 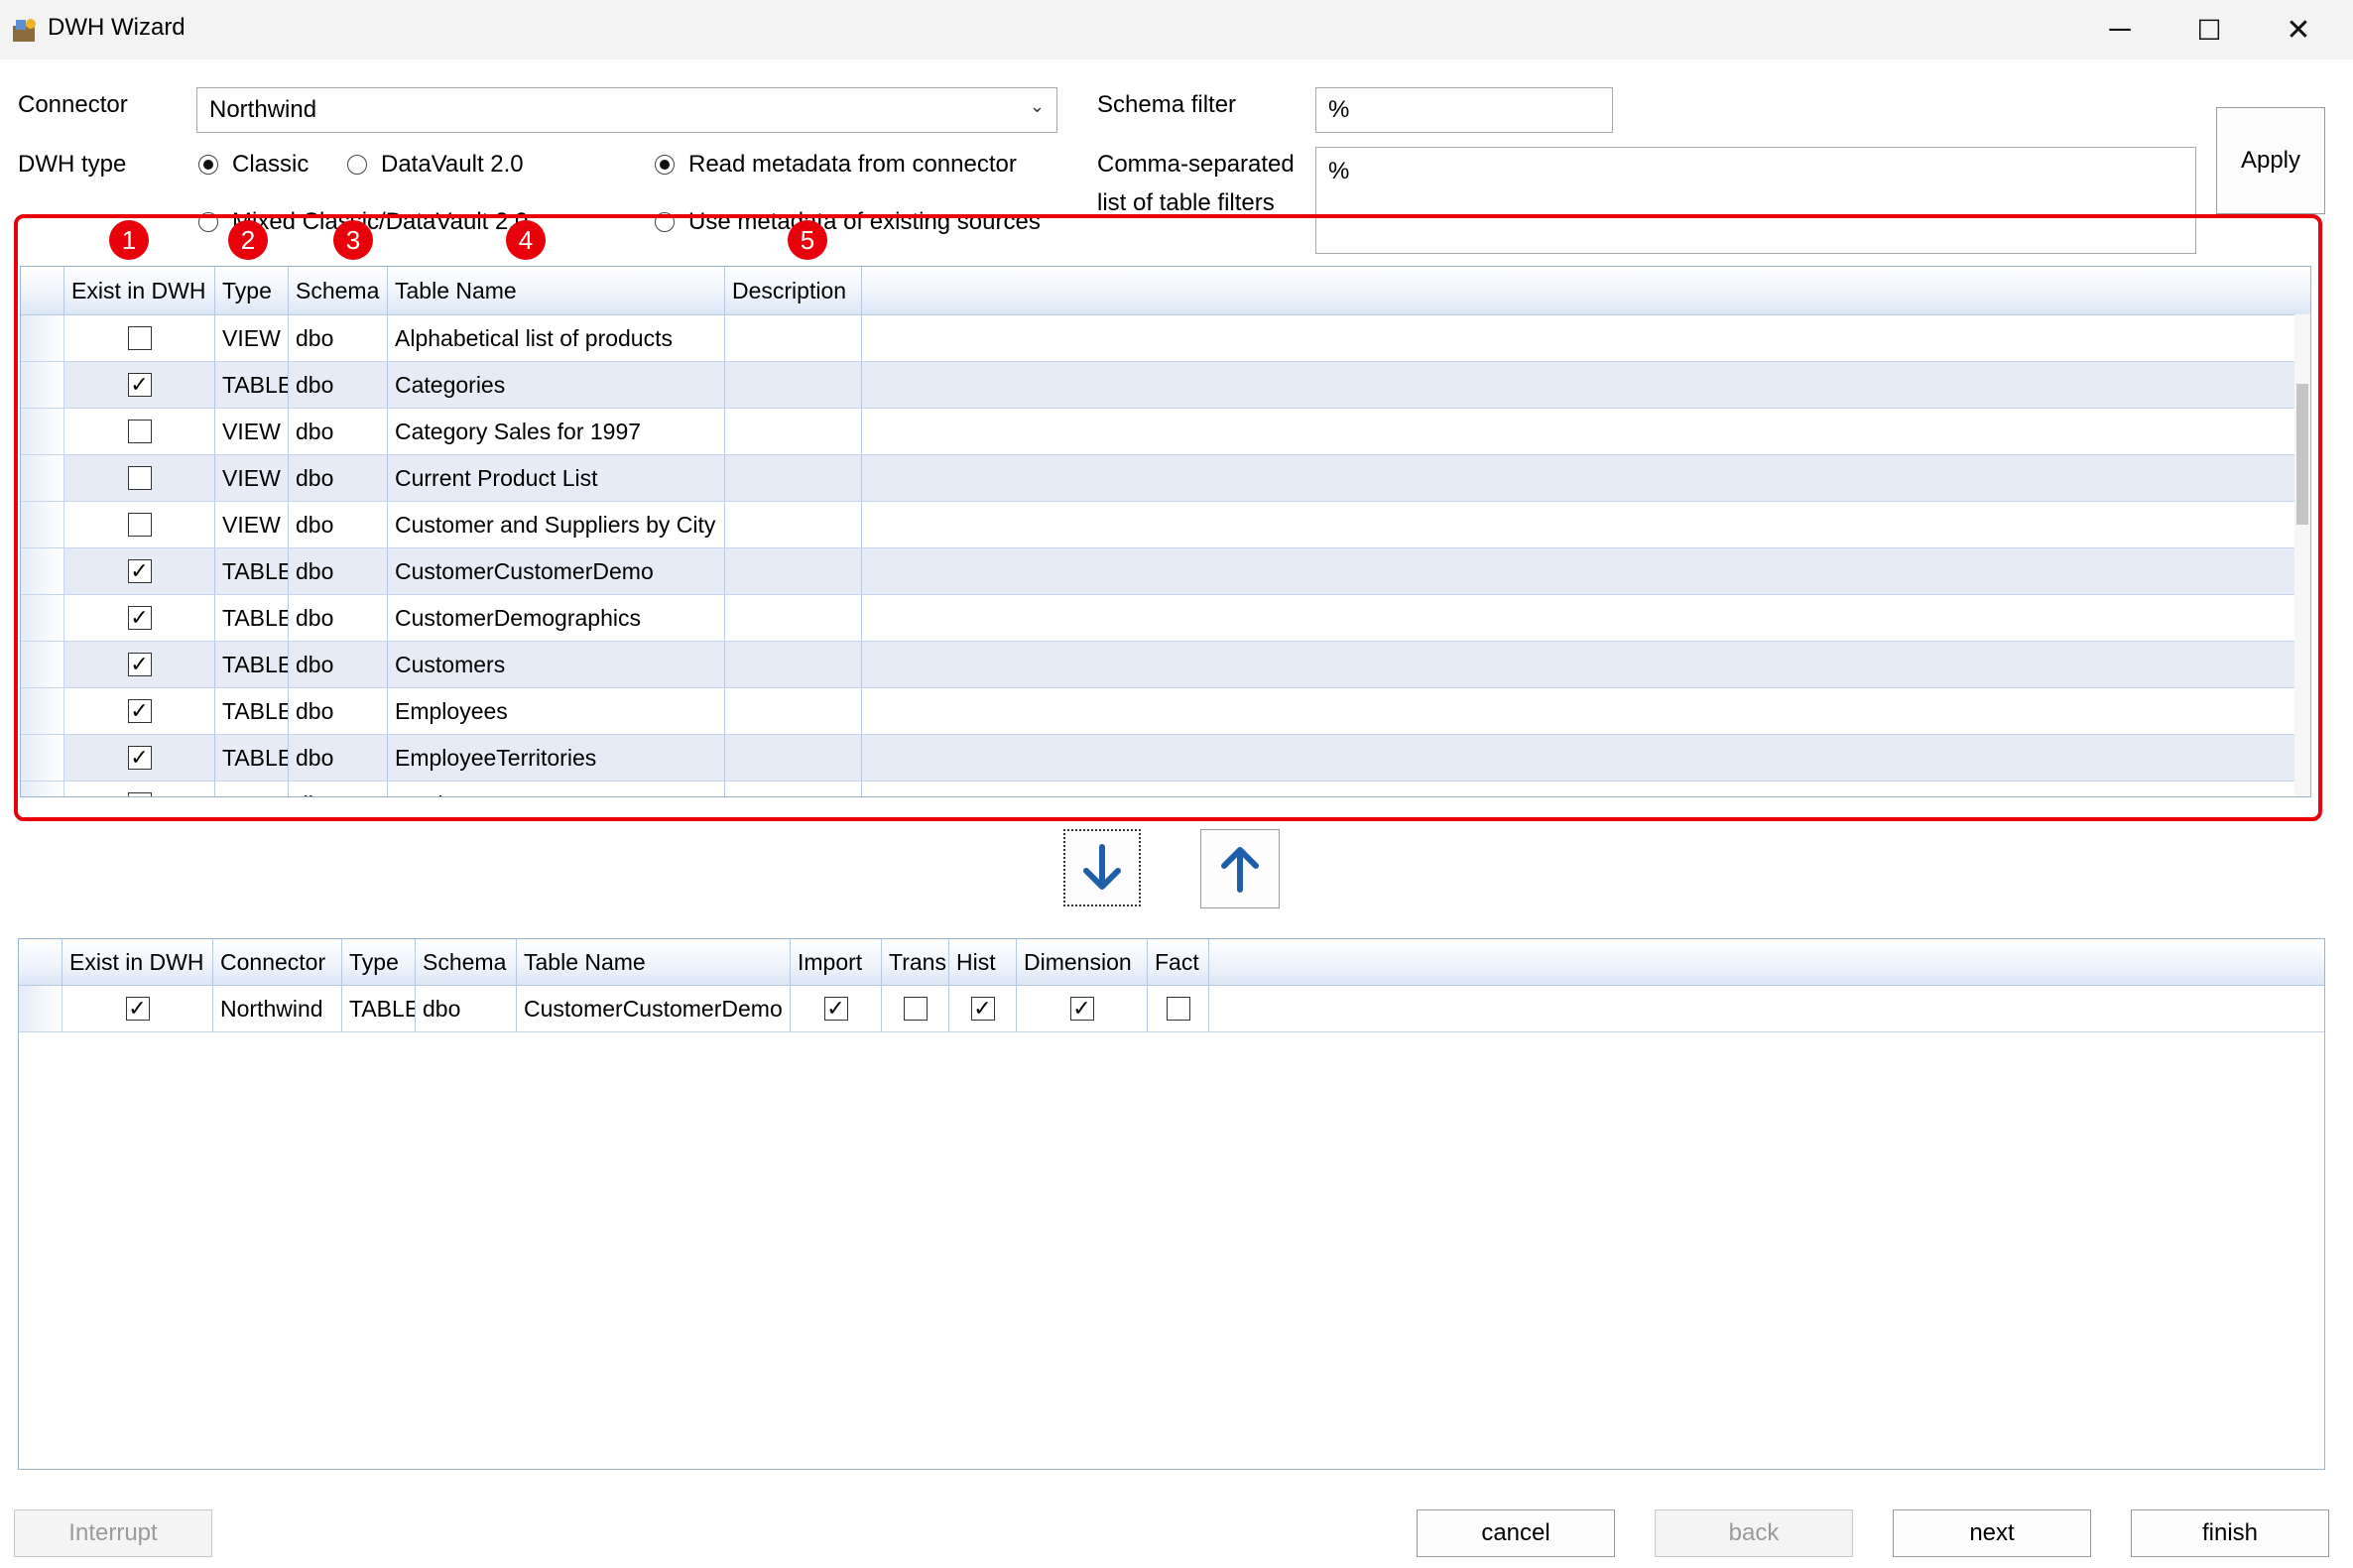 I want to click on table-name-cell: CustomerCustomerDemo, so click(x=654, y=1008).